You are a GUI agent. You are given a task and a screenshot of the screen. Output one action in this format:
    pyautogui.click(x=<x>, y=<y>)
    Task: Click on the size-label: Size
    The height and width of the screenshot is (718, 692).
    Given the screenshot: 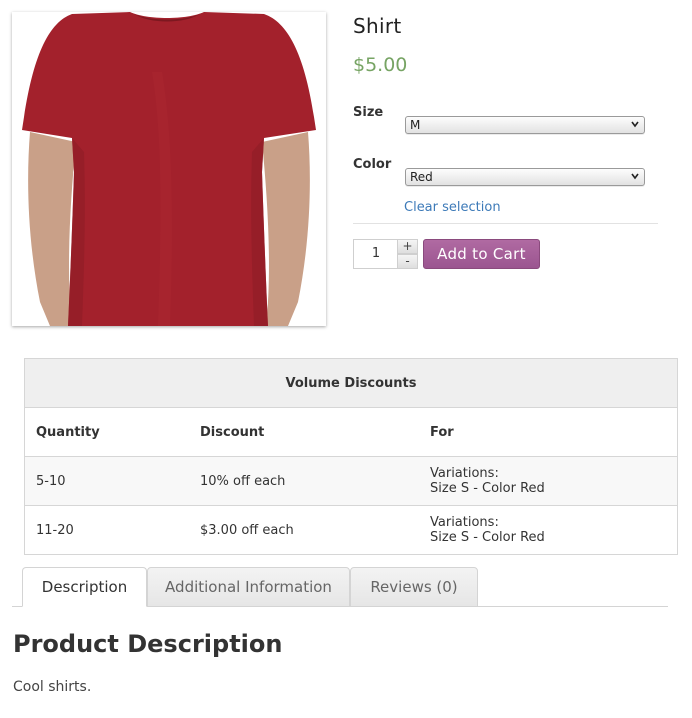 What is the action you would take?
    pyautogui.click(x=368, y=112)
    